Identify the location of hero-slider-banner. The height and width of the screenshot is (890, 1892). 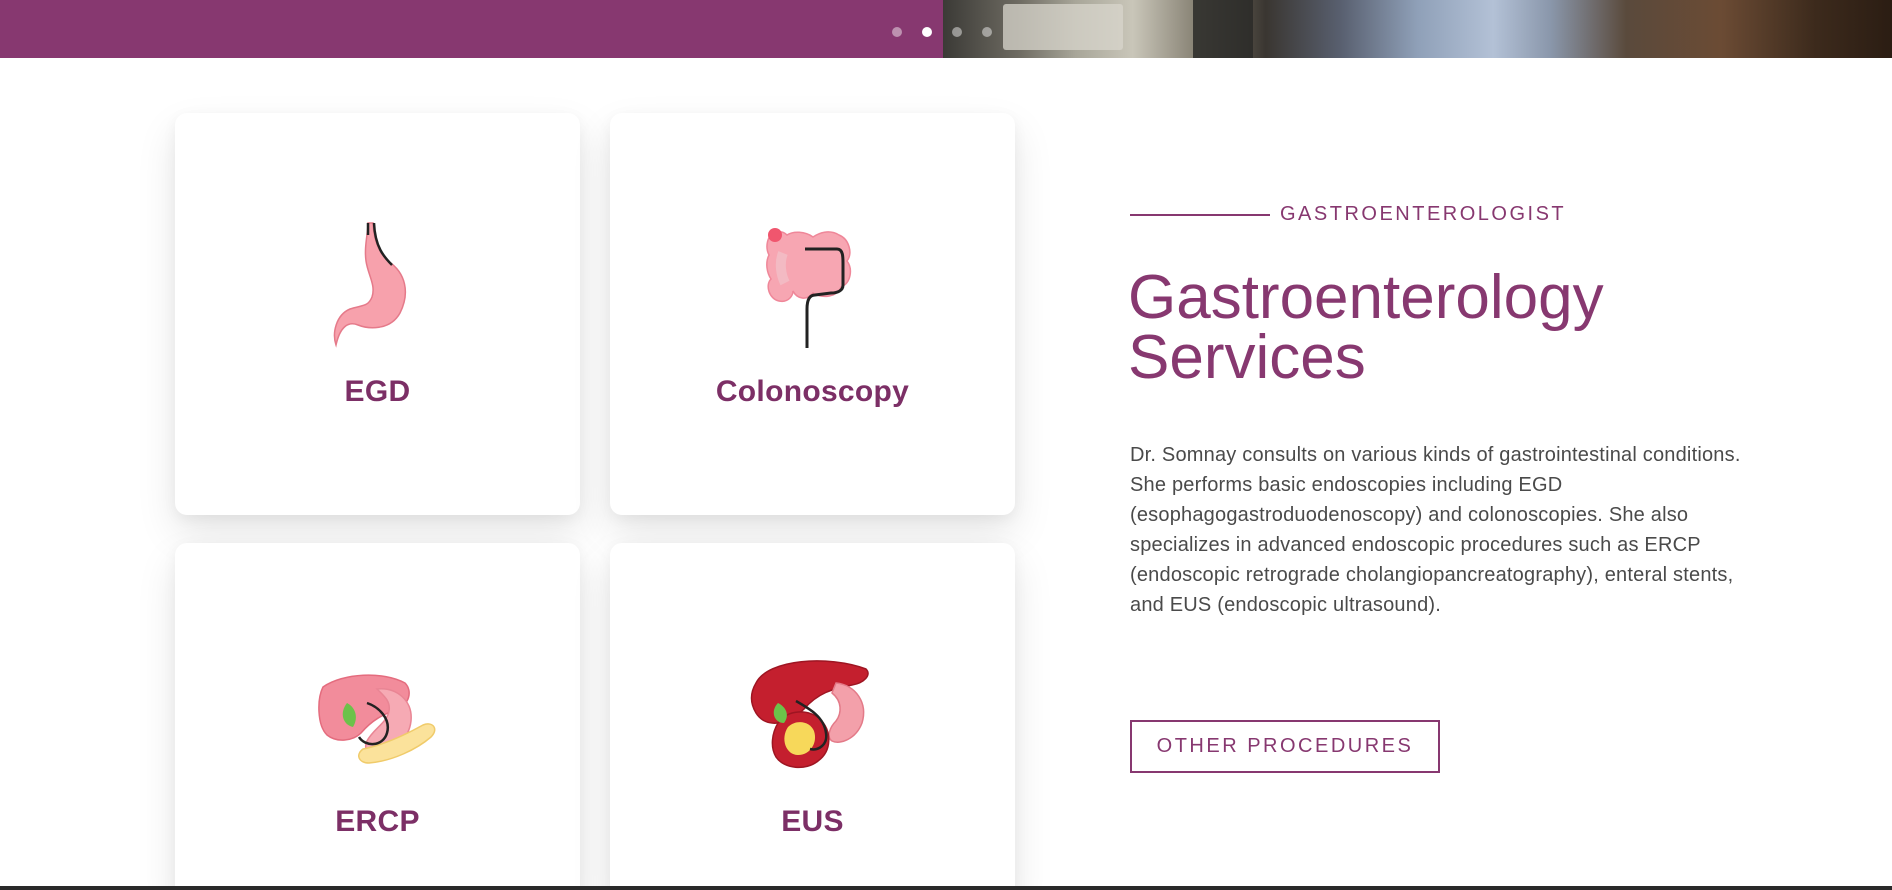
(946, 29).